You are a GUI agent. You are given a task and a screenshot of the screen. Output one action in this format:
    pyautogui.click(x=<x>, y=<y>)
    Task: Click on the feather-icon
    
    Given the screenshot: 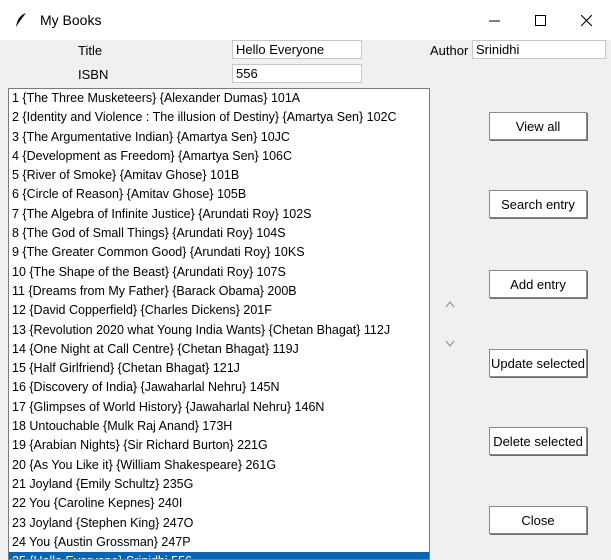 What is the action you would take?
    pyautogui.click(x=21, y=20)
    